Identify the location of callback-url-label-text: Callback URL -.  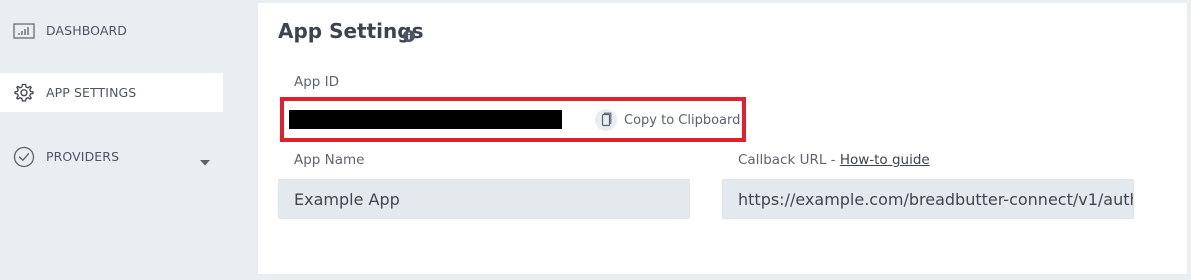
(789, 160).